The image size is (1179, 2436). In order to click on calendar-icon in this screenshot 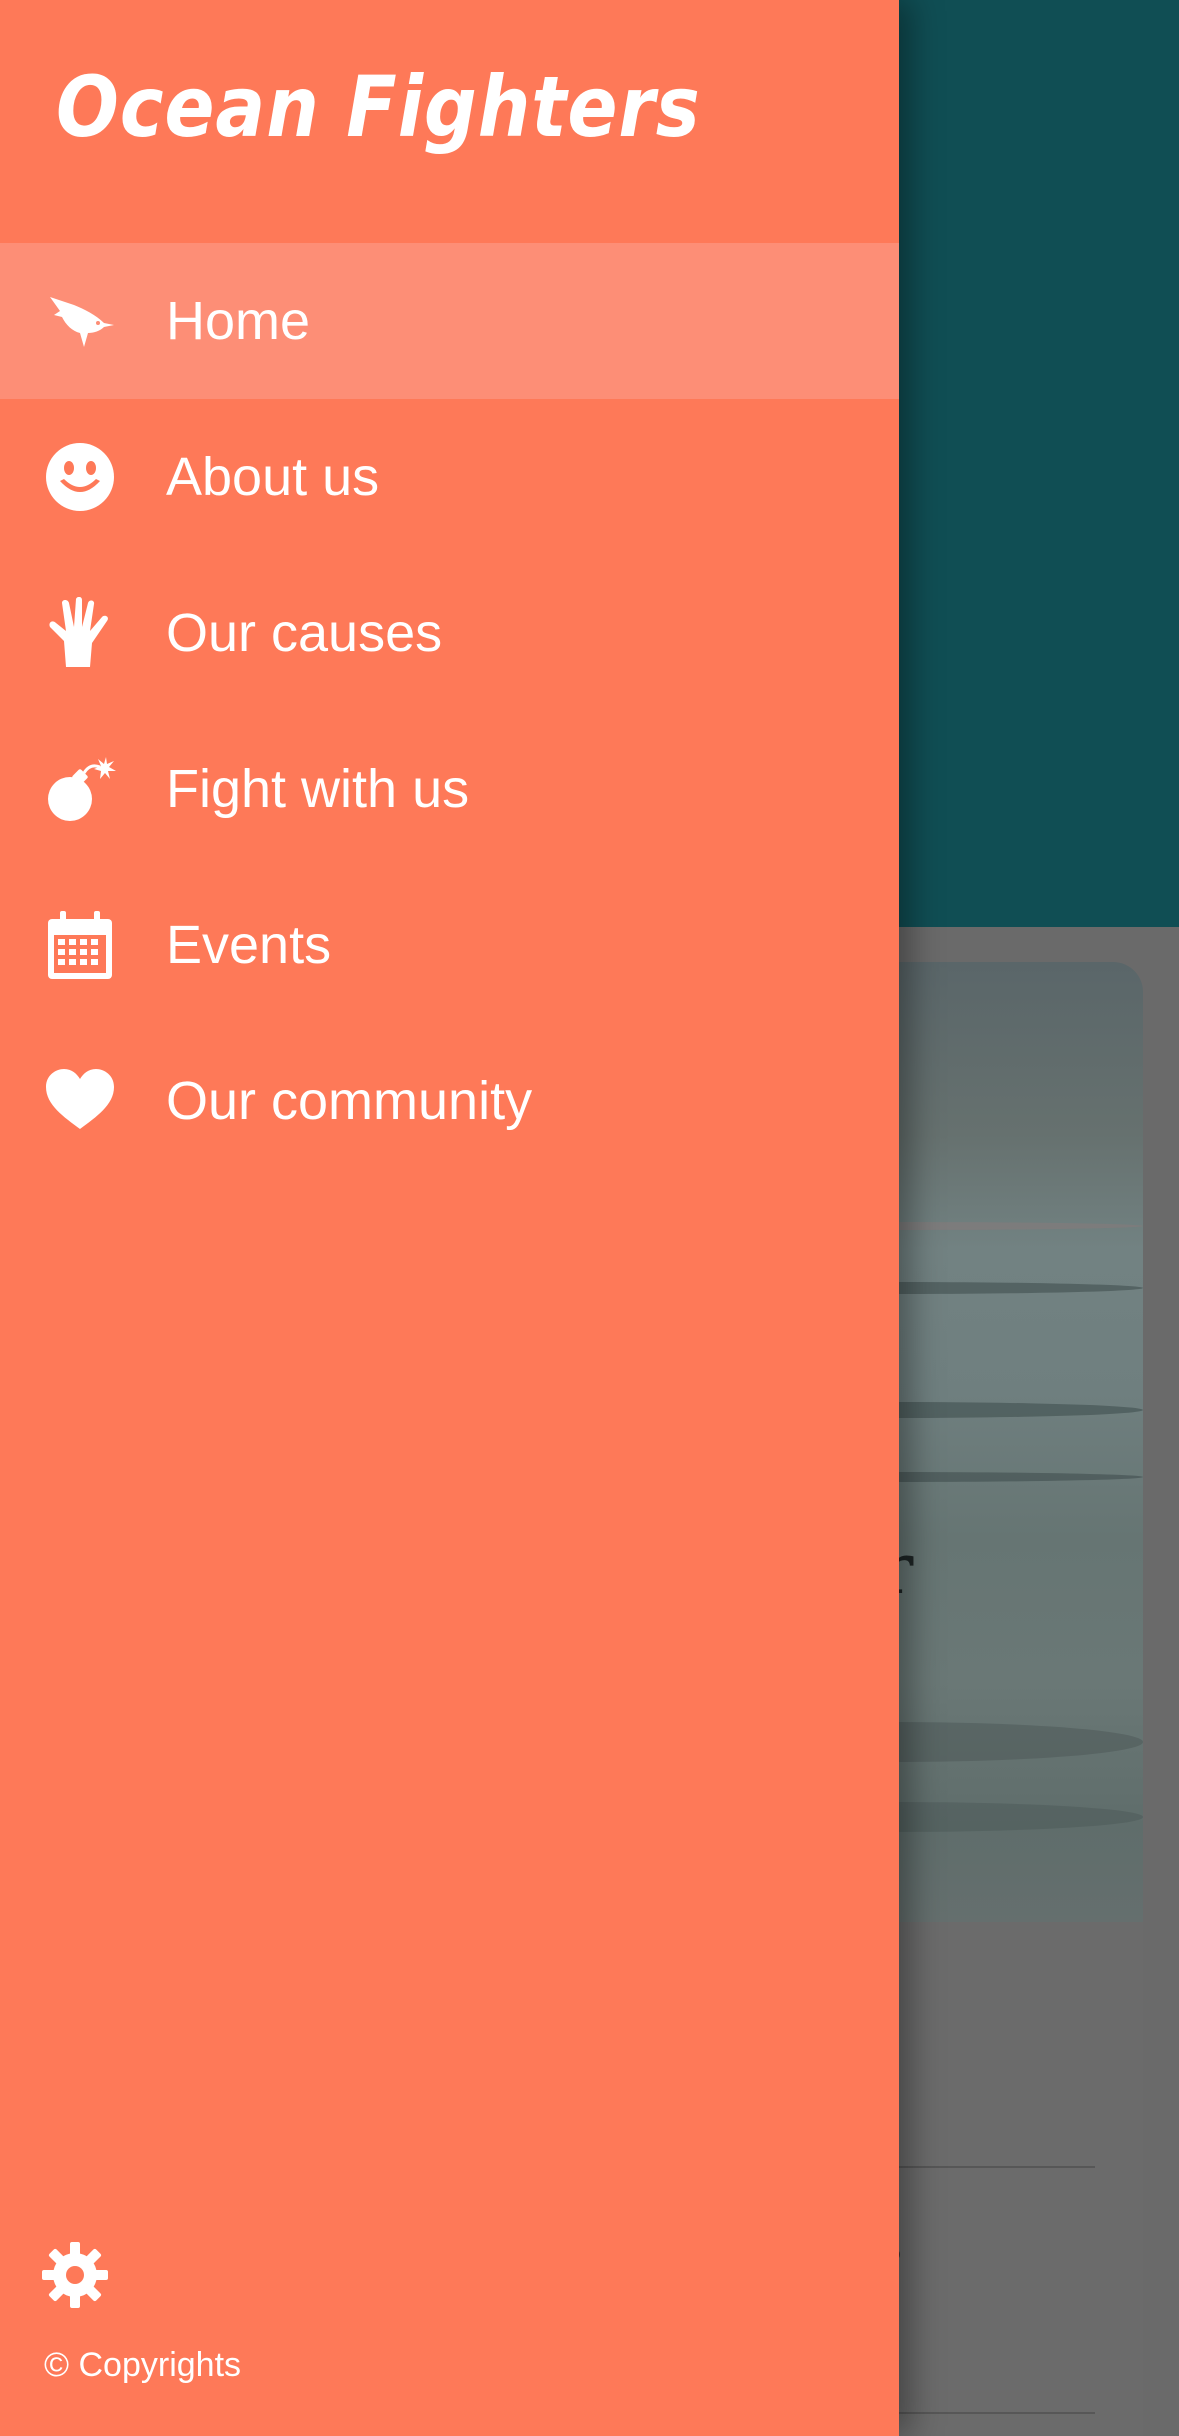, I will do `click(80, 945)`.